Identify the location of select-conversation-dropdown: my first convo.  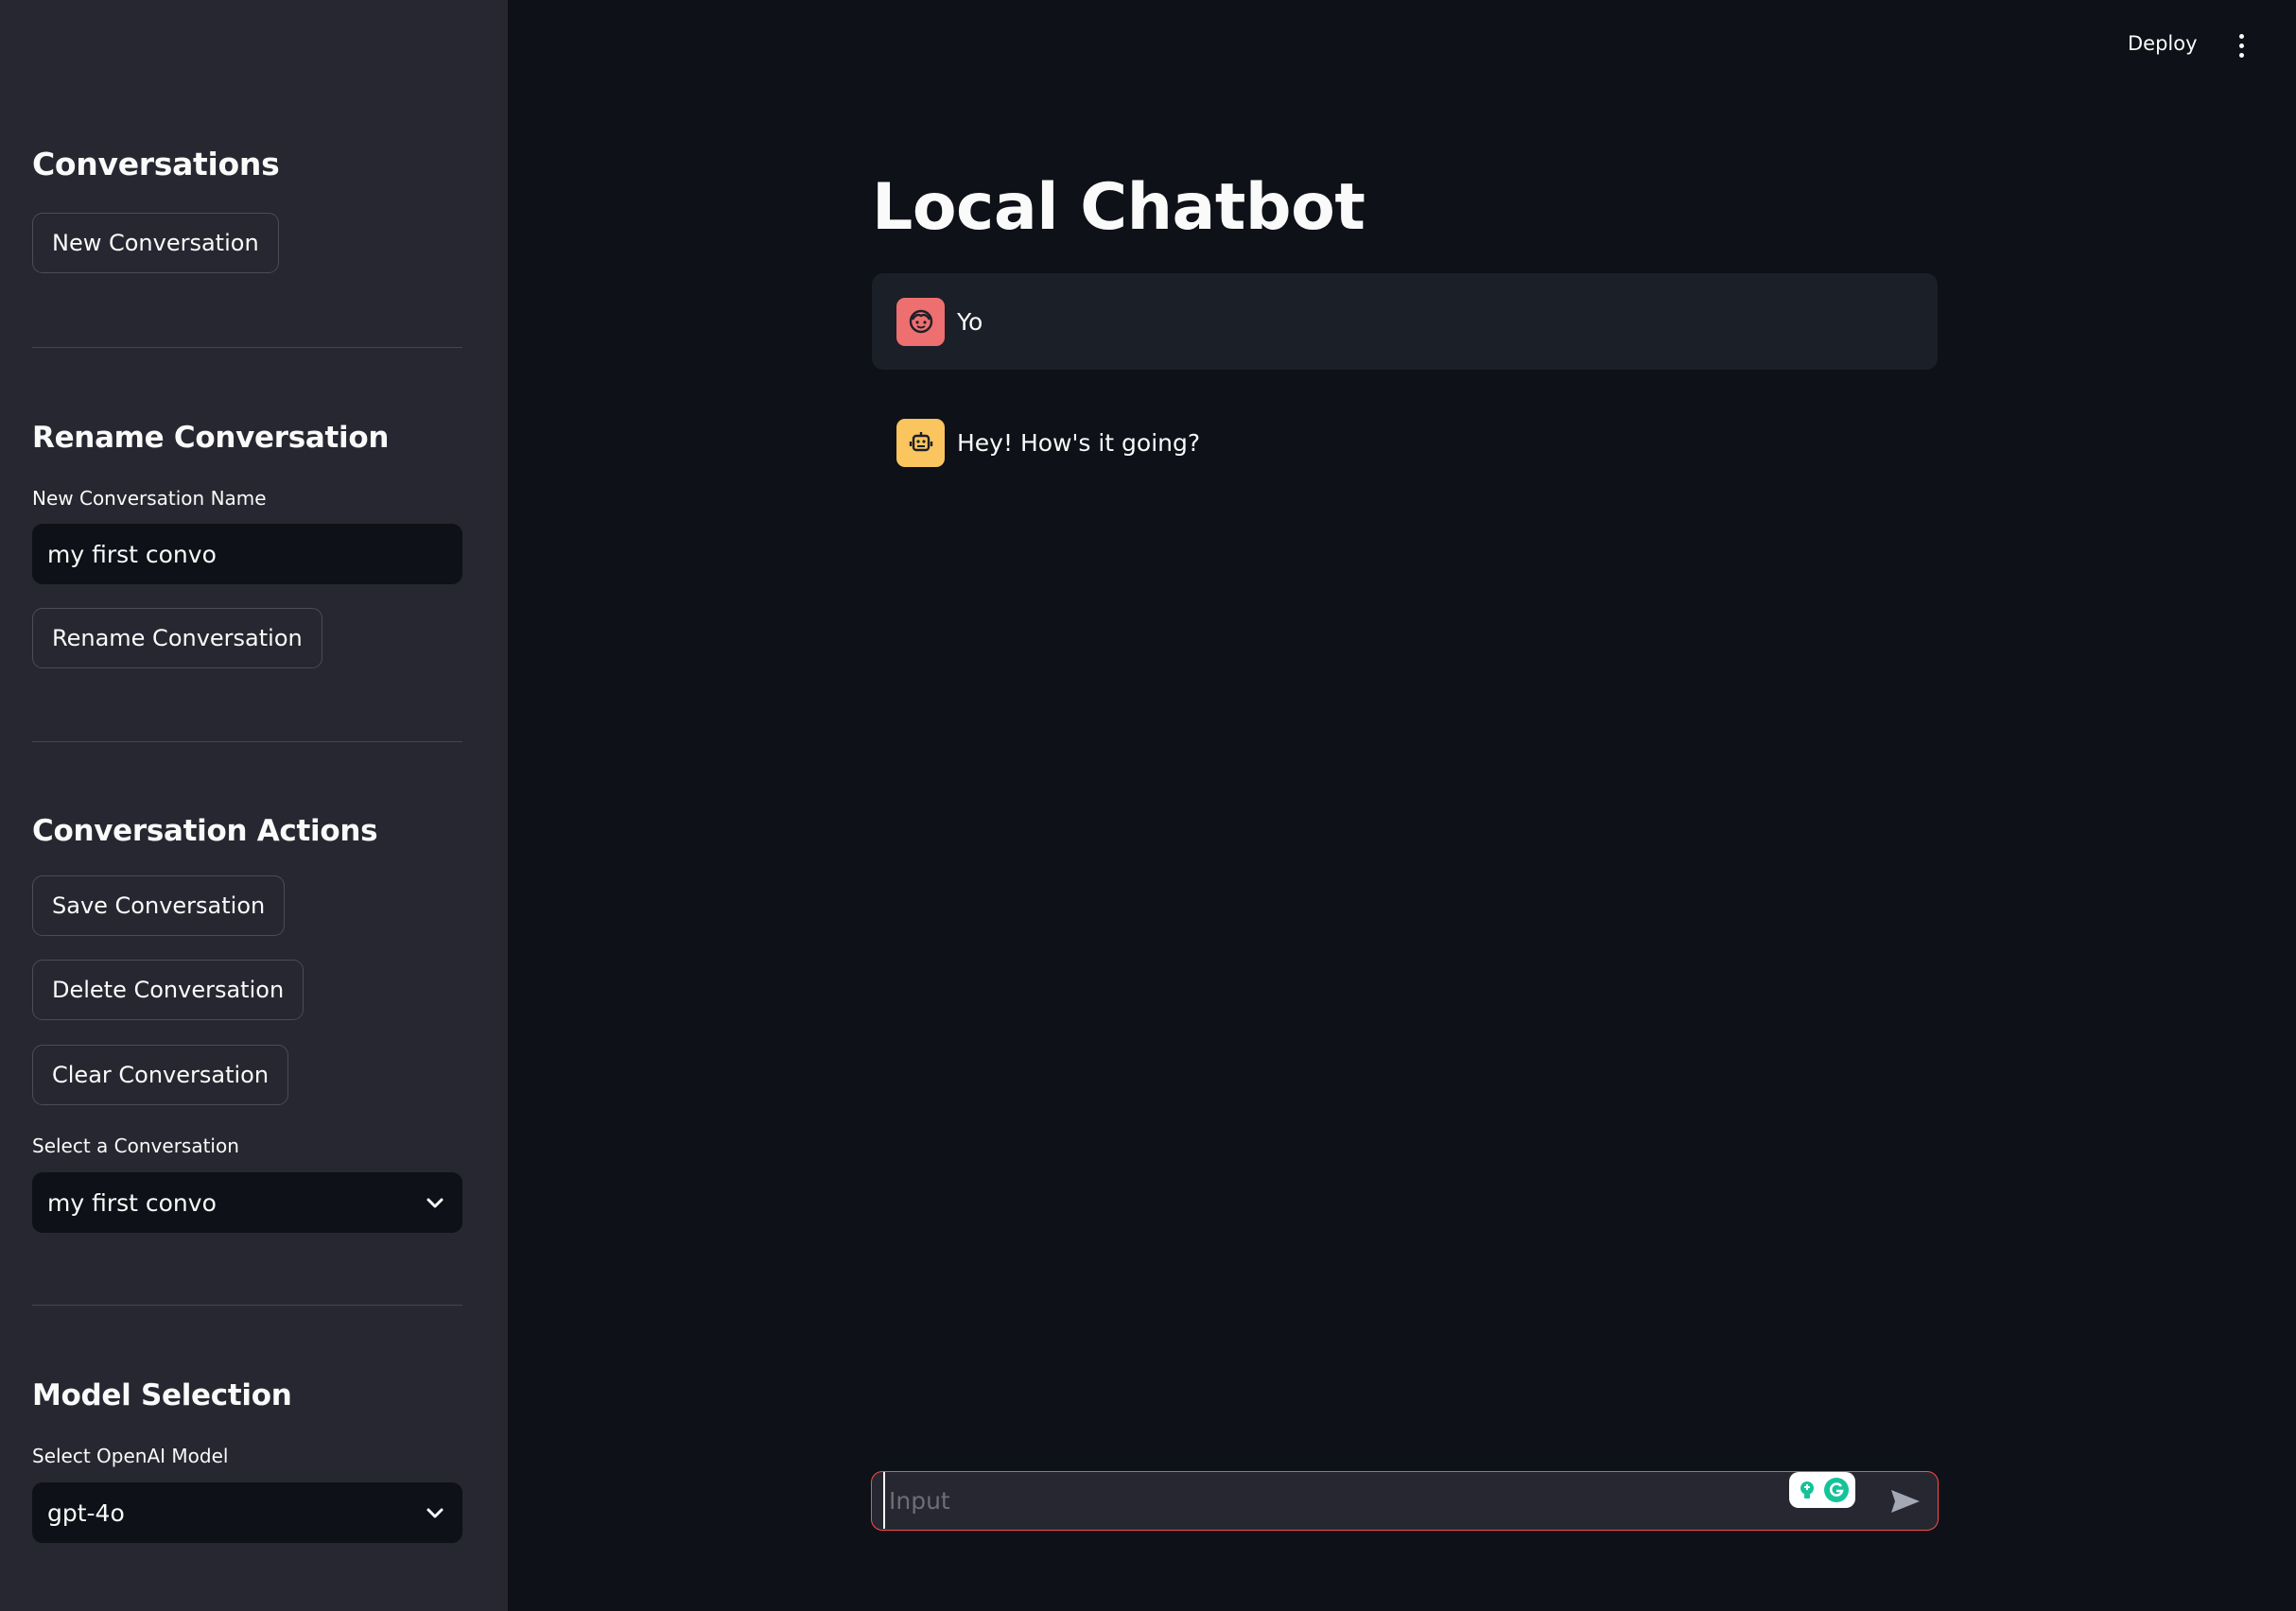
(247, 1202).